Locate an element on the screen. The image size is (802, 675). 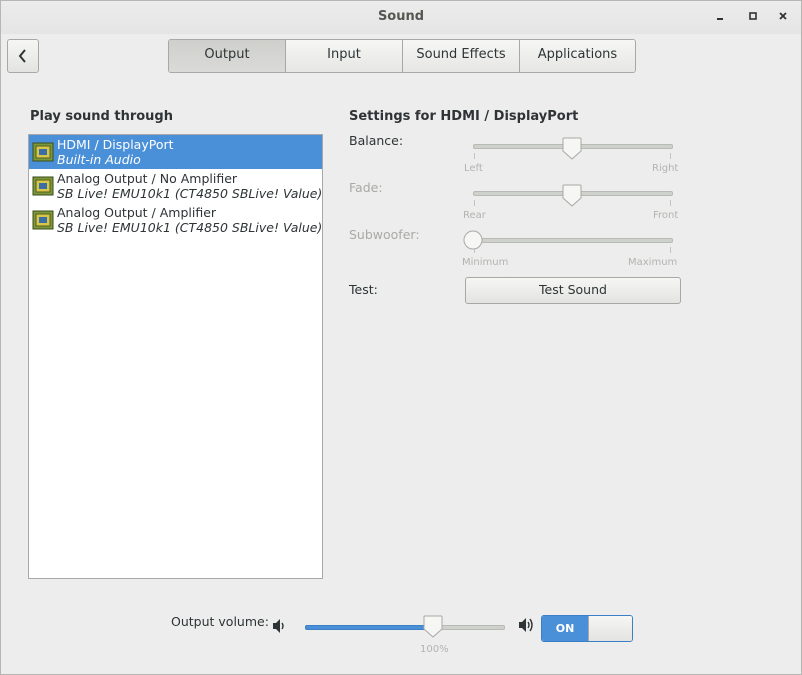
minimize-button is located at coordinates (720, 17).